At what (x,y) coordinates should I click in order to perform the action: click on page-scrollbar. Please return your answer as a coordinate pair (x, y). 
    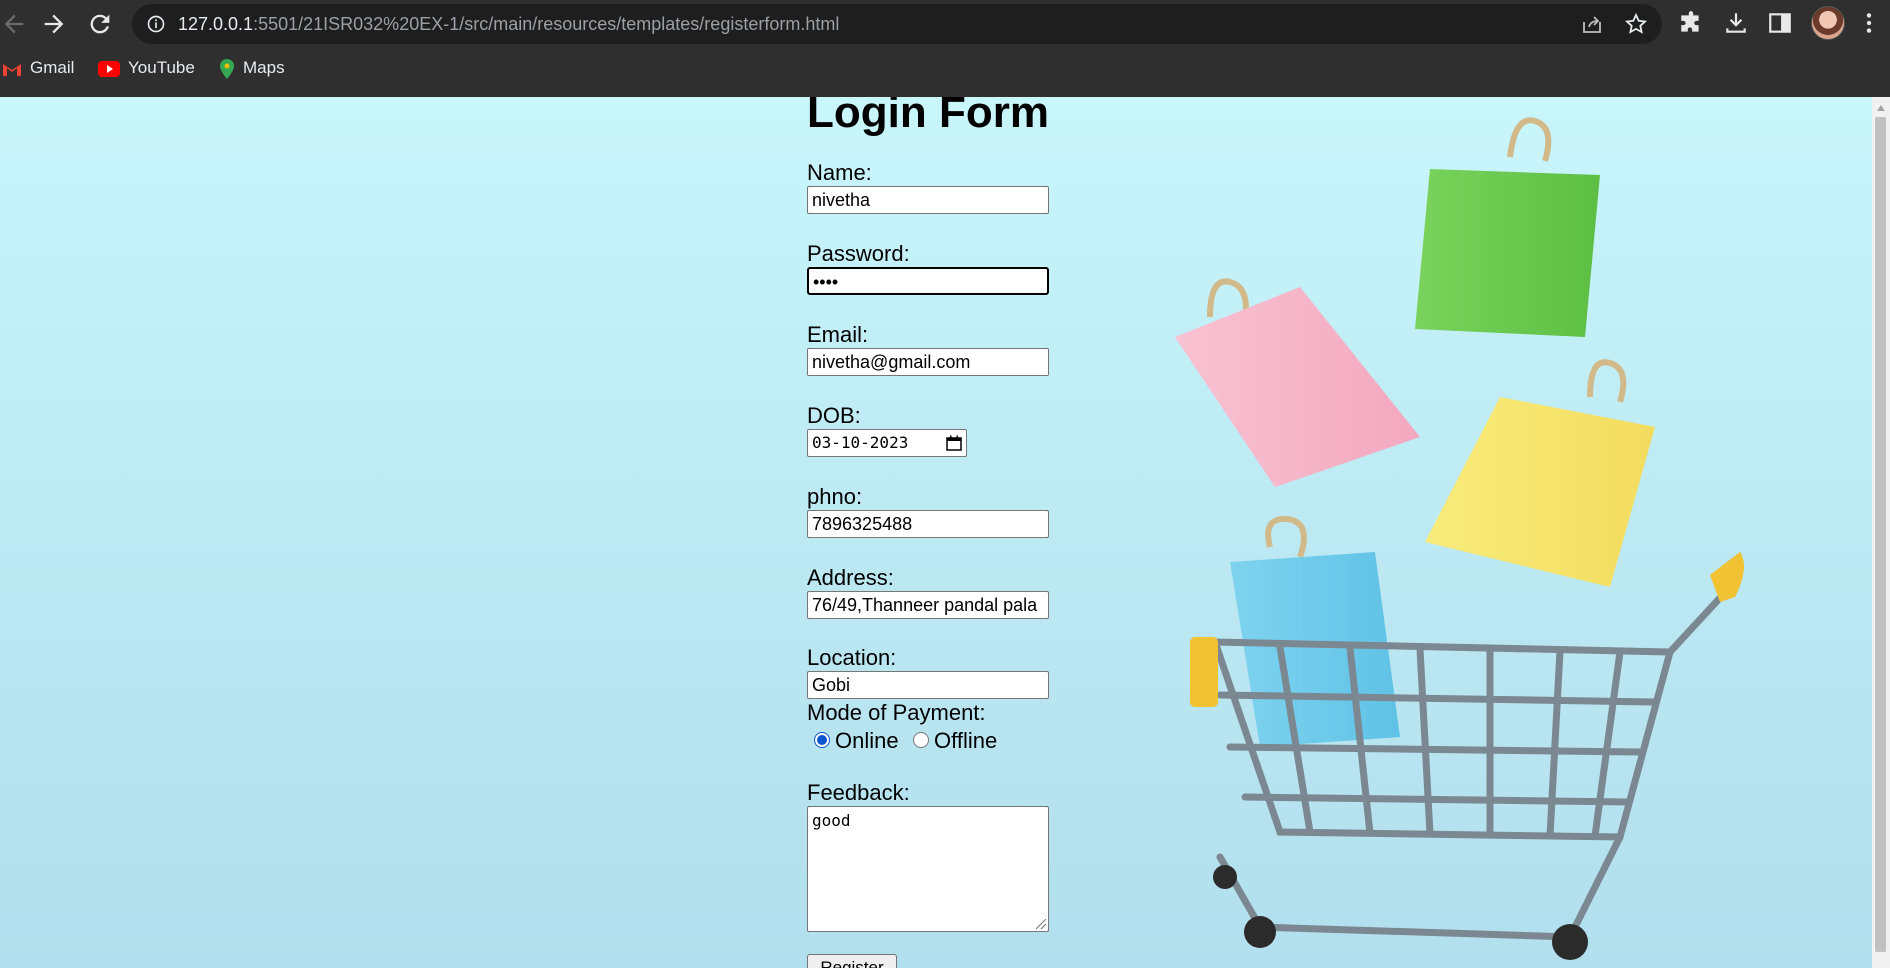
    Looking at the image, I should click on (1881, 532).